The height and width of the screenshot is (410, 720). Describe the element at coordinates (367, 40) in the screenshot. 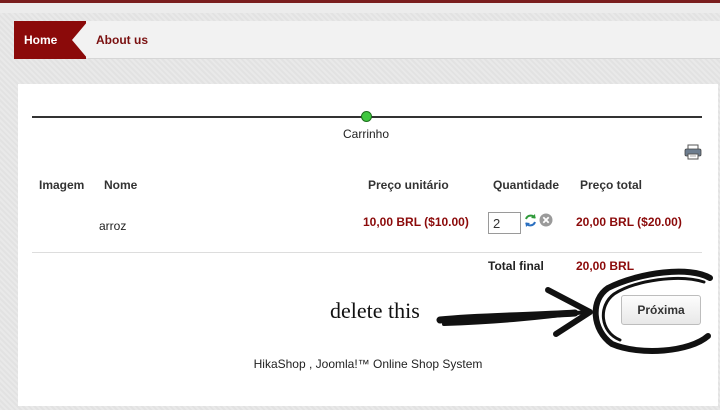

I see `main-nav: Home About us` at that location.